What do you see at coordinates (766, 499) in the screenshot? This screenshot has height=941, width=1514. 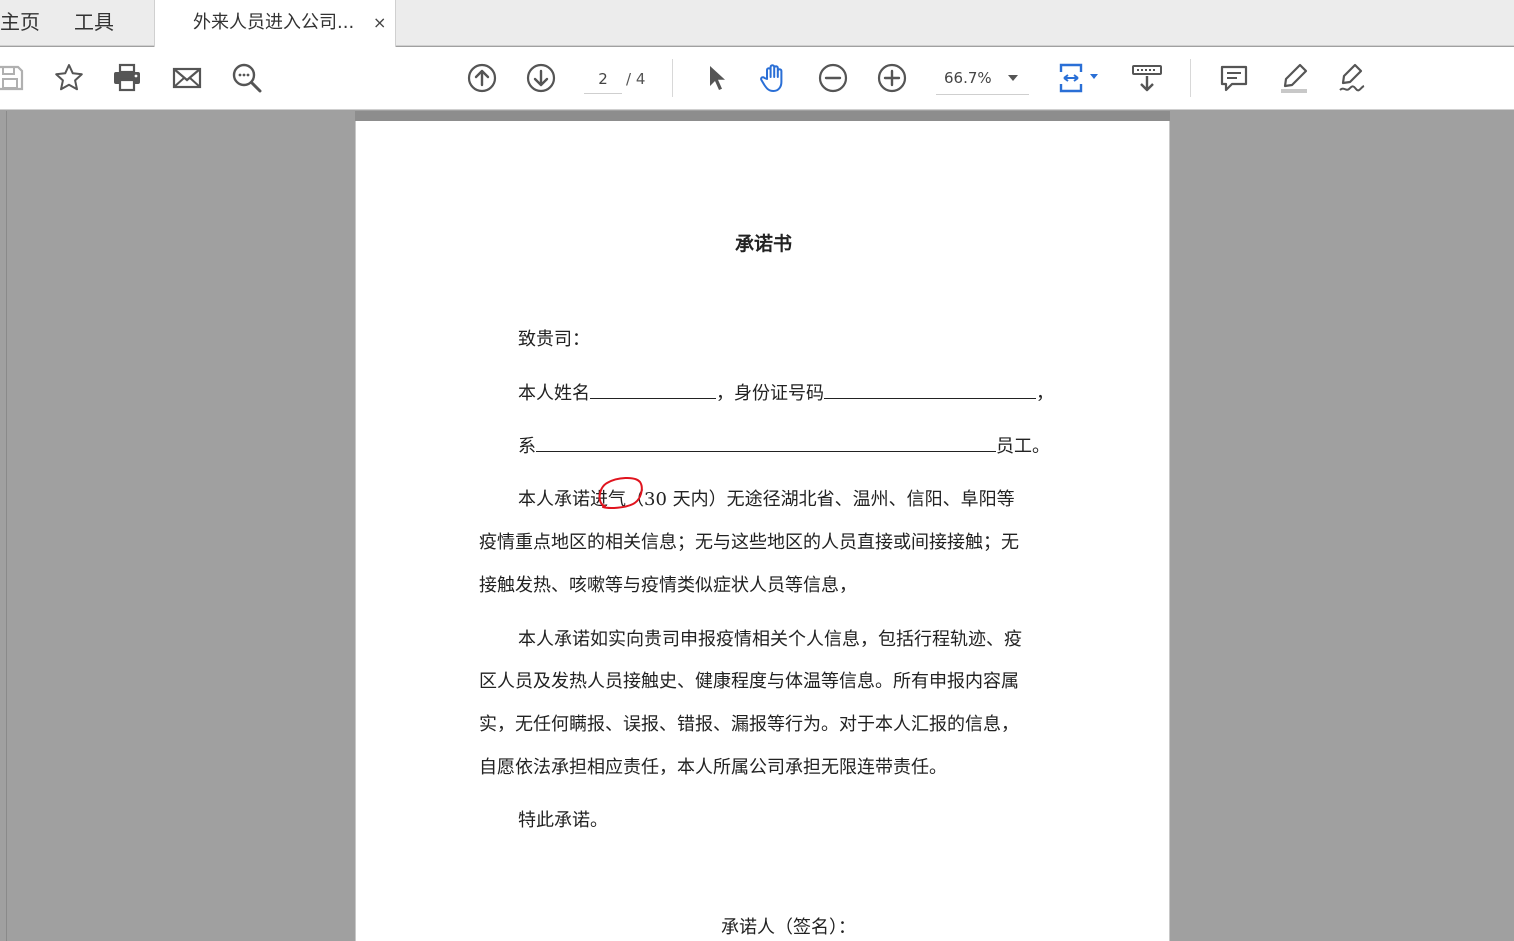 I see `paragraph-1-line-1: 本人承诺进气（30 天内）无途径湖北省、温州、信阳、阜阳等` at bounding box center [766, 499].